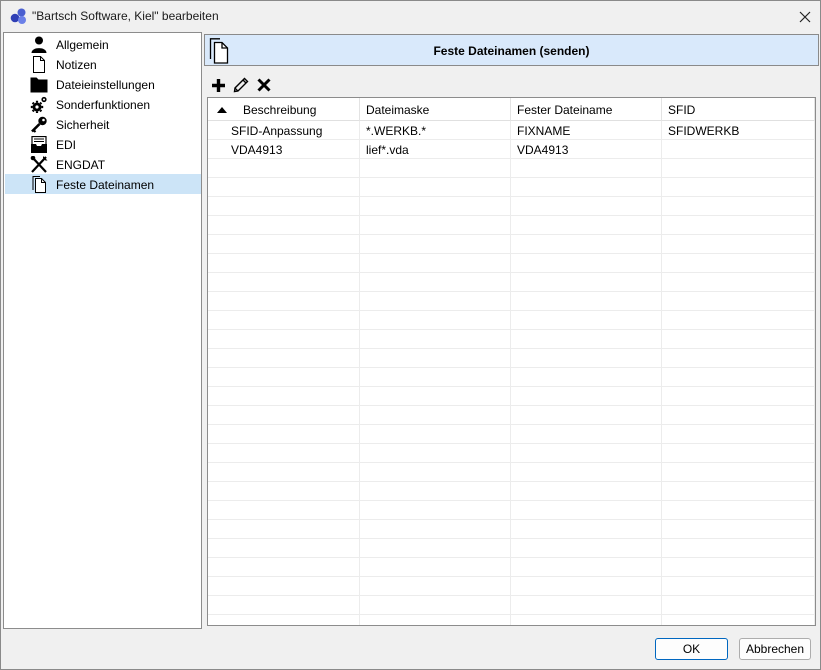 This screenshot has height=670, width=821. I want to click on inbox-icon, so click(39, 144).